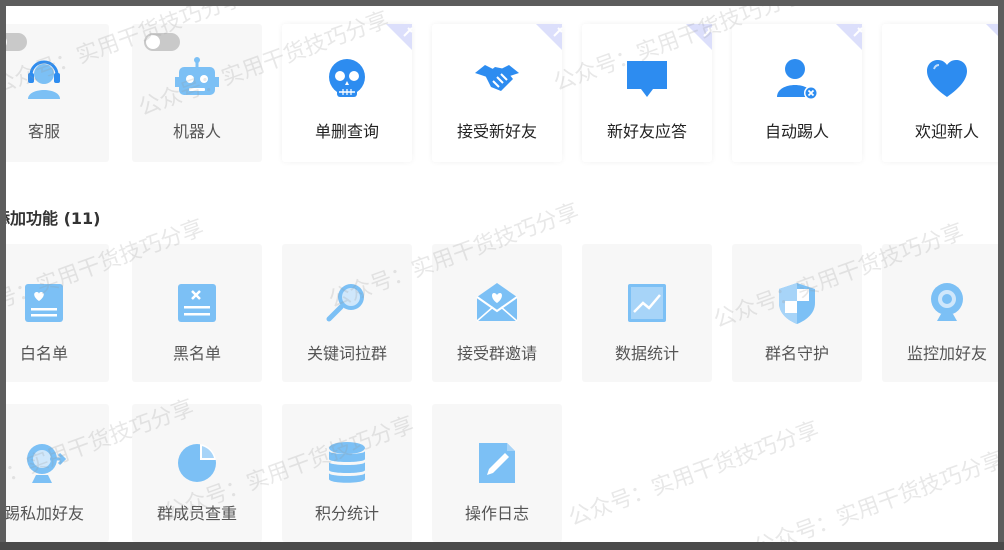 The height and width of the screenshot is (550, 1004). I want to click on line-chart-icon, so click(647, 303).